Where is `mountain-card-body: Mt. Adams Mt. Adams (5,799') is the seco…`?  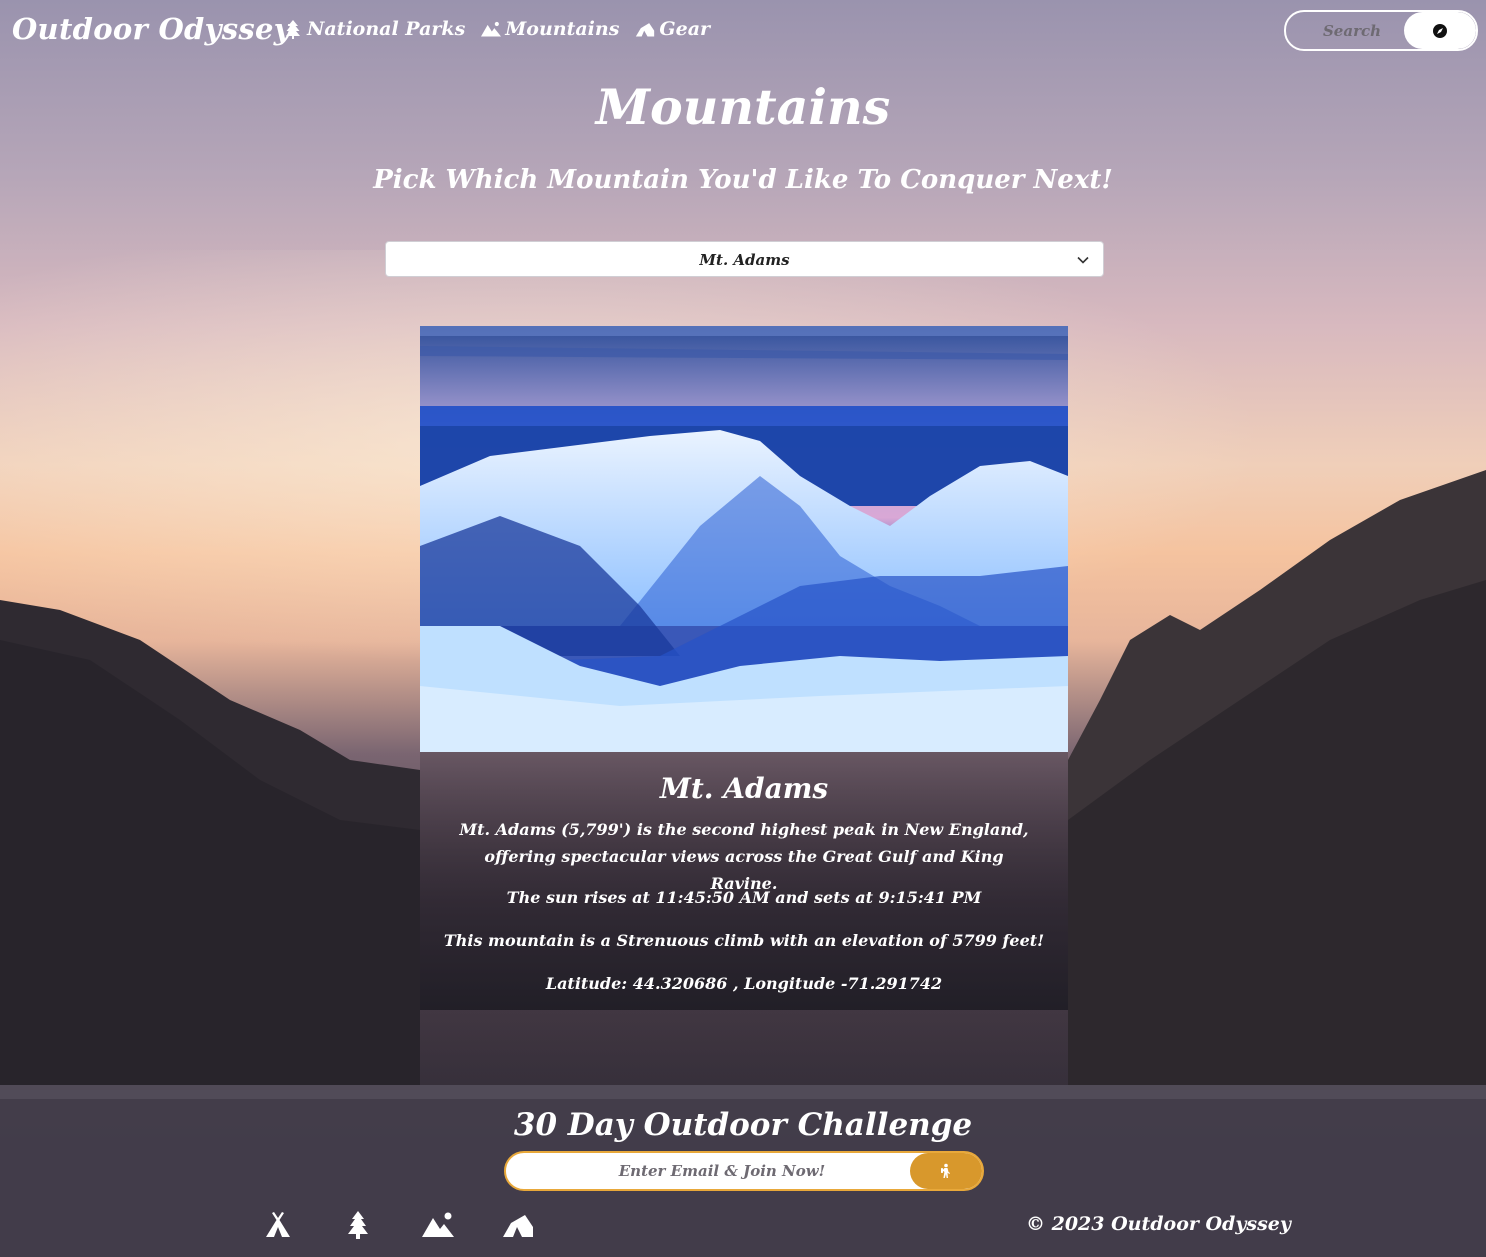 mountain-card-body: Mt. Adams Mt. Adams (5,799') is the seco… is located at coordinates (744, 881).